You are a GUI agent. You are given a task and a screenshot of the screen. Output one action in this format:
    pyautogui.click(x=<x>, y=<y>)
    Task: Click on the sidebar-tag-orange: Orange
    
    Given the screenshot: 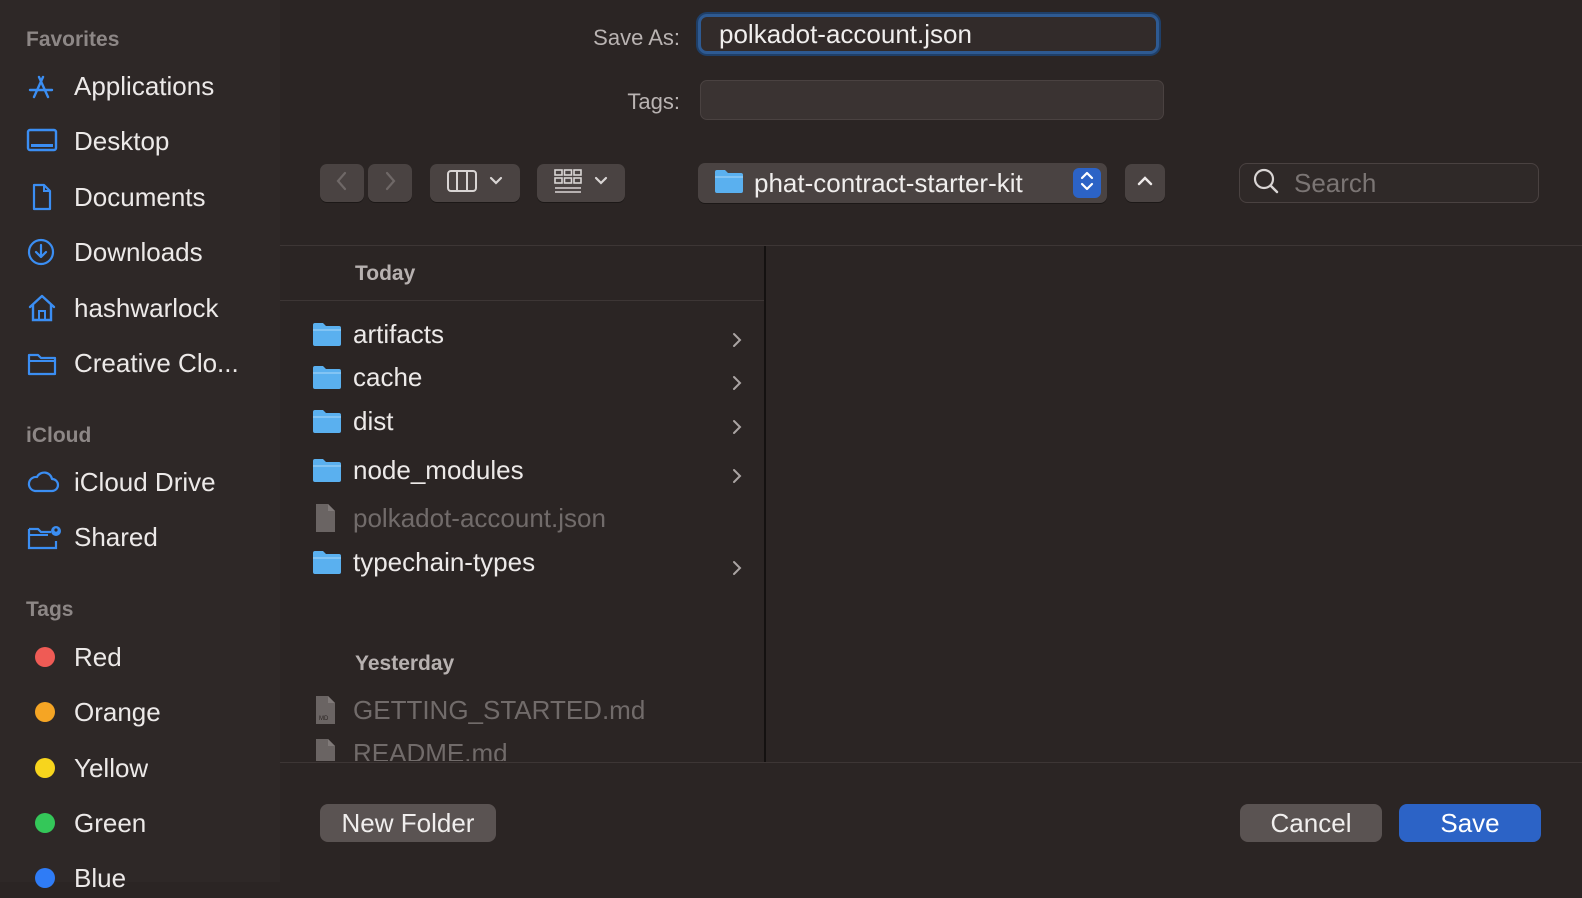 What is the action you would take?
    pyautogui.click(x=148, y=712)
    